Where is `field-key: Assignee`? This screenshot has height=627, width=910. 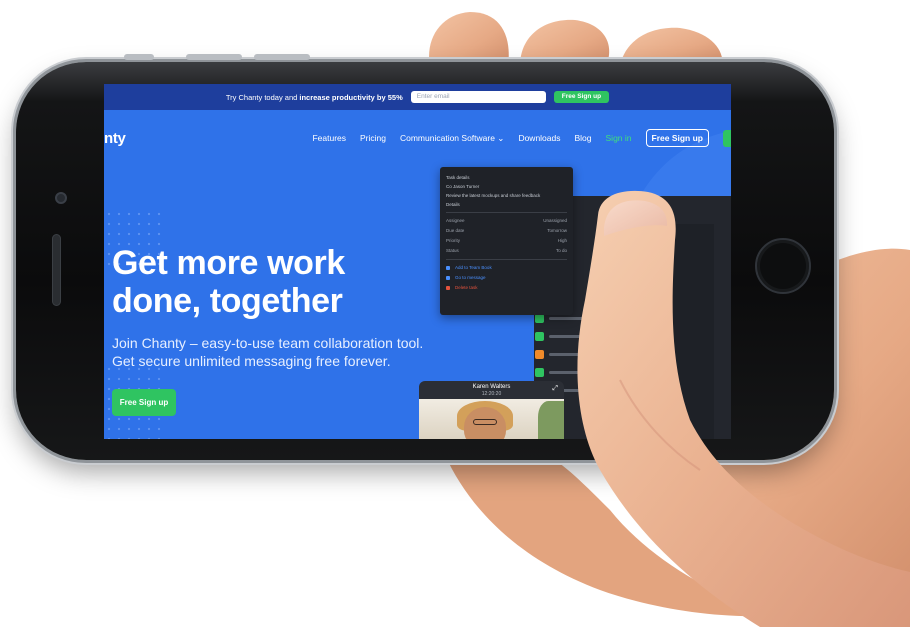
field-key: Assignee is located at coordinates (455, 220).